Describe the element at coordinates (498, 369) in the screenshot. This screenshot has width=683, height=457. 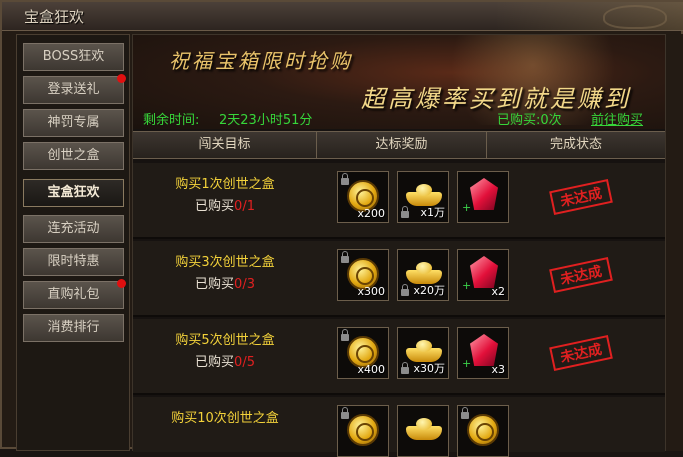
I see `reward-quantity: x3` at that location.